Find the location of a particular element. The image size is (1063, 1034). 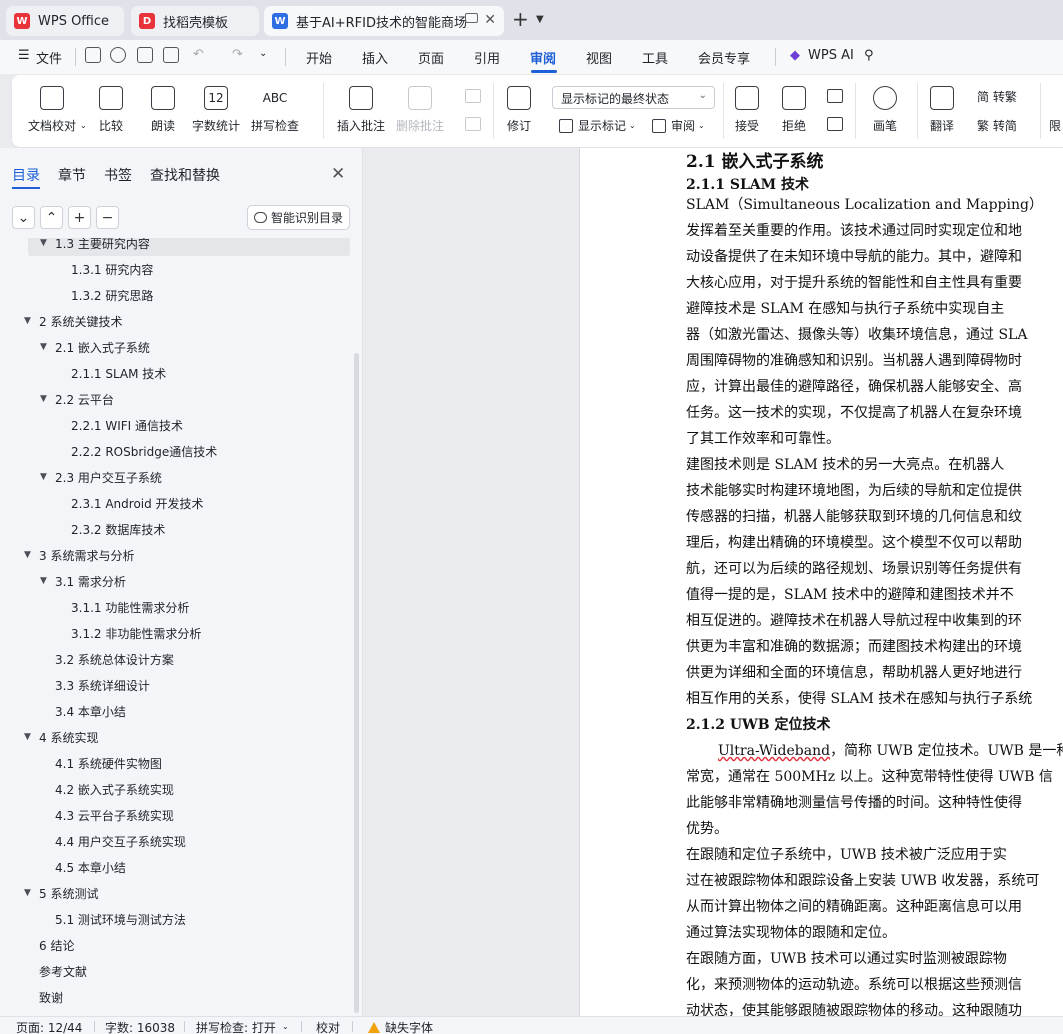

previous-comment-icon is located at coordinates (473, 96).